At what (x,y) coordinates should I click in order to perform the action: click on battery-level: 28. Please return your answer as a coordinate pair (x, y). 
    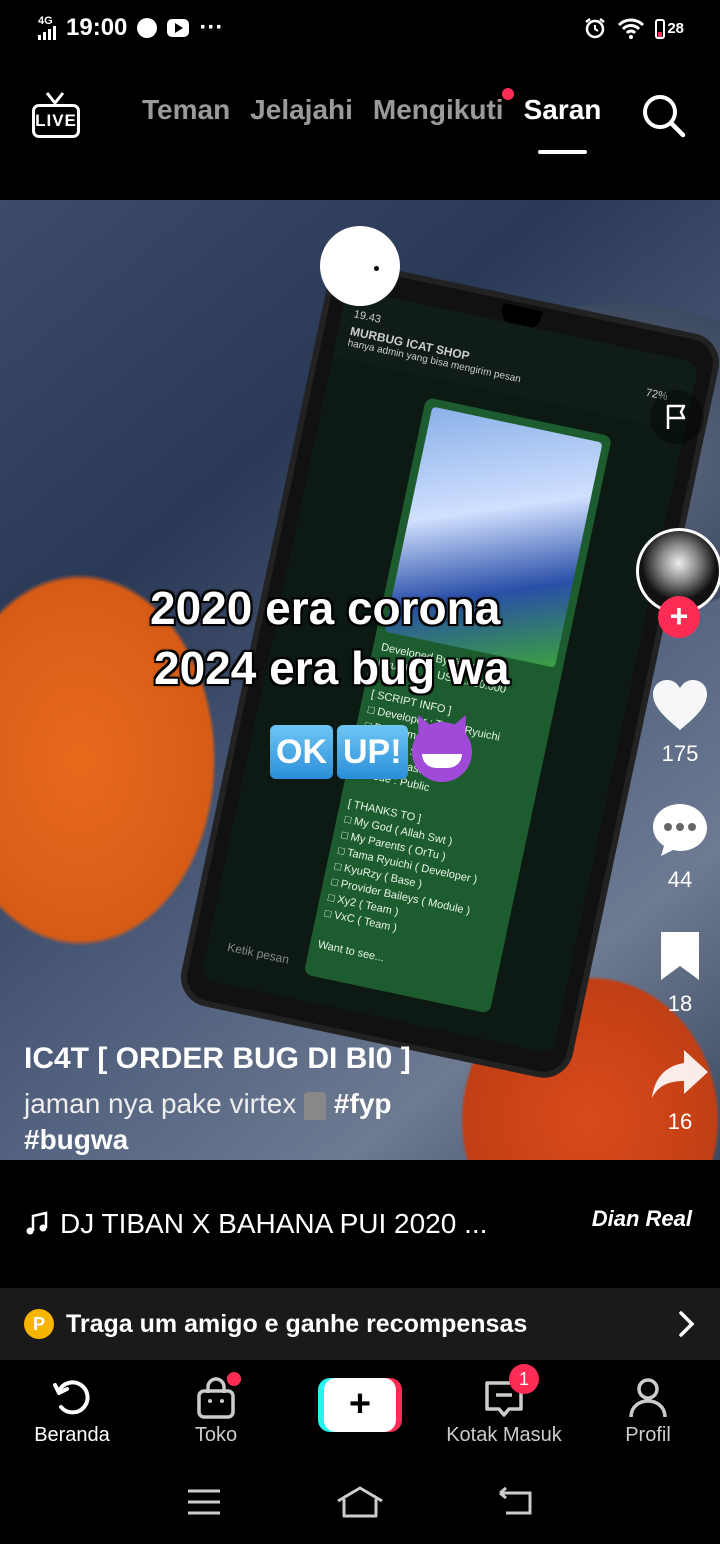
    Looking at the image, I should click on (675, 28).